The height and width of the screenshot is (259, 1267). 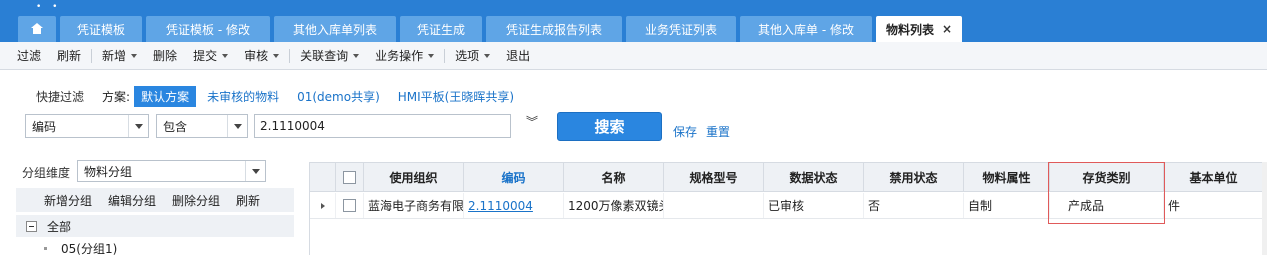 I want to click on submit-menu: 提交, so click(x=210, y=55).